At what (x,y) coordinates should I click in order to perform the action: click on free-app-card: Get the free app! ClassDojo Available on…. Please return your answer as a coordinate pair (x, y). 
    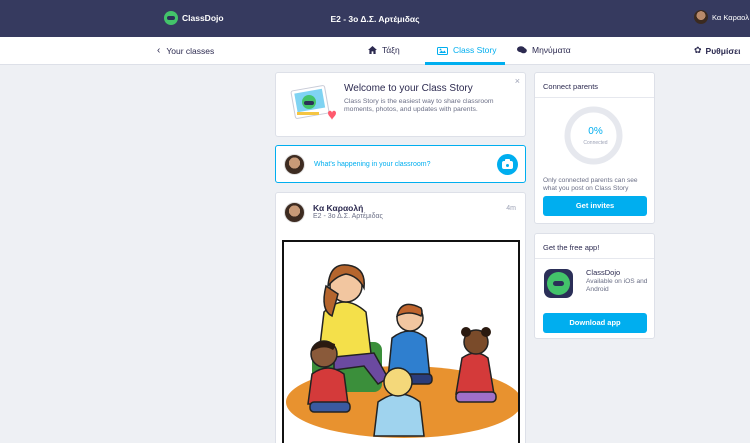
    Looking at the image, I should click on (594, 286).